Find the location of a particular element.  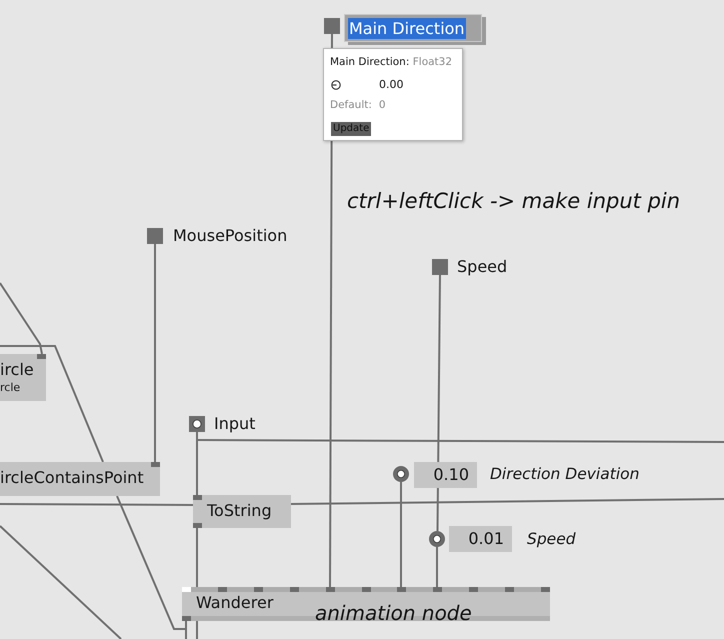

node-title: ircleContainsPoint is located at coordinates (72, 478).